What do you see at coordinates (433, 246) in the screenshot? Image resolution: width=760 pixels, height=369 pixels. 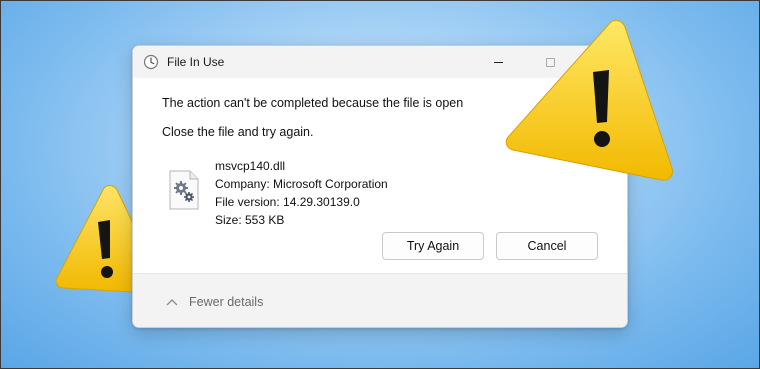 I see `try-again-button: Try Again` at bounding box center [433, 246].